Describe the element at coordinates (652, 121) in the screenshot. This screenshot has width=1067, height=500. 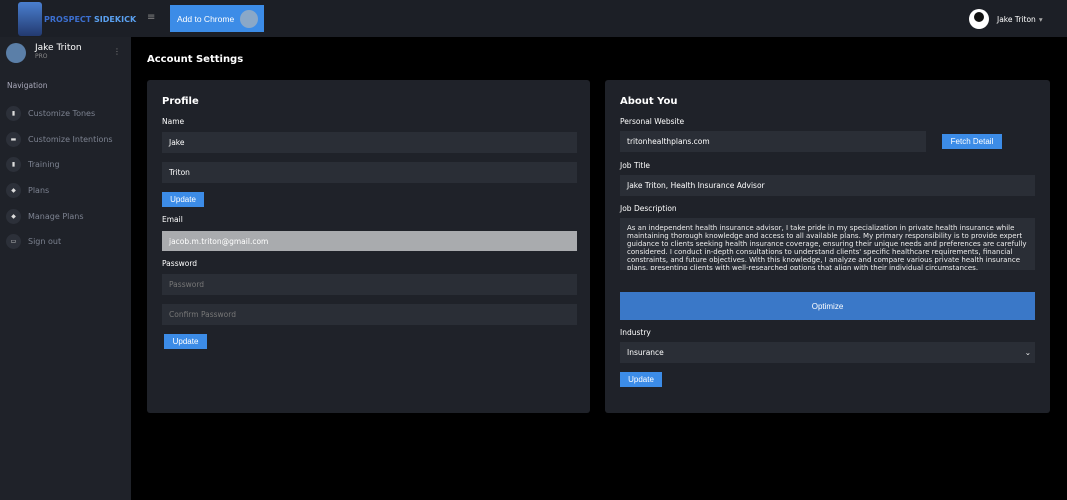
I see `website-label: Personal Website` at that location.